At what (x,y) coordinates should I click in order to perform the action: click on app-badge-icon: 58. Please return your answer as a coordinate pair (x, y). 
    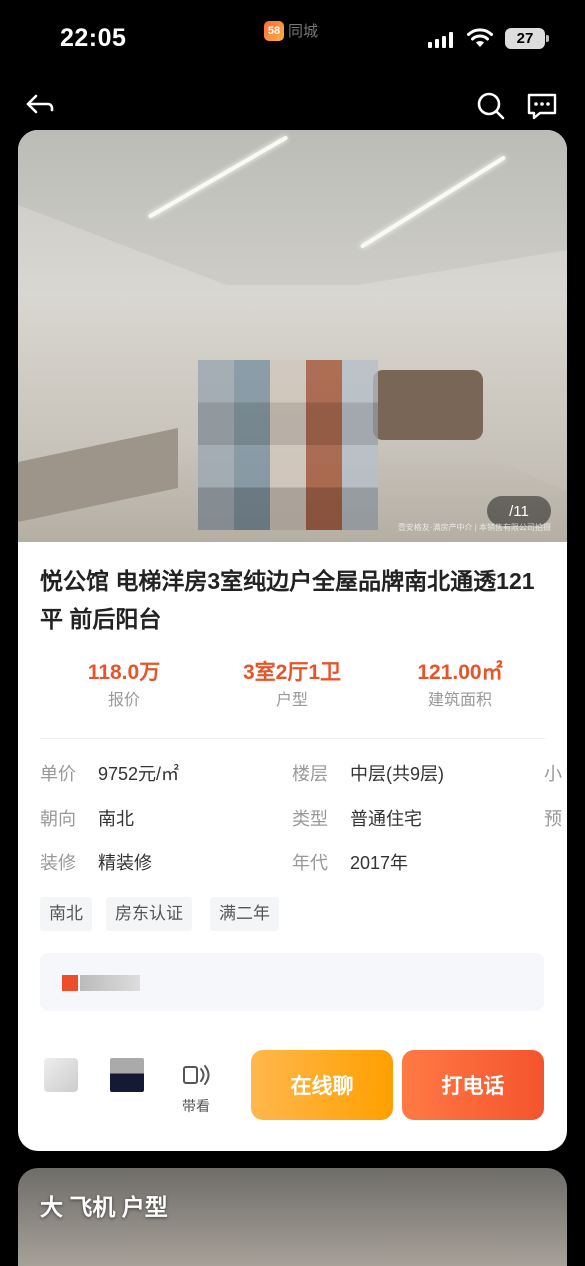
    Looking at the image, I should click on (274, 30).